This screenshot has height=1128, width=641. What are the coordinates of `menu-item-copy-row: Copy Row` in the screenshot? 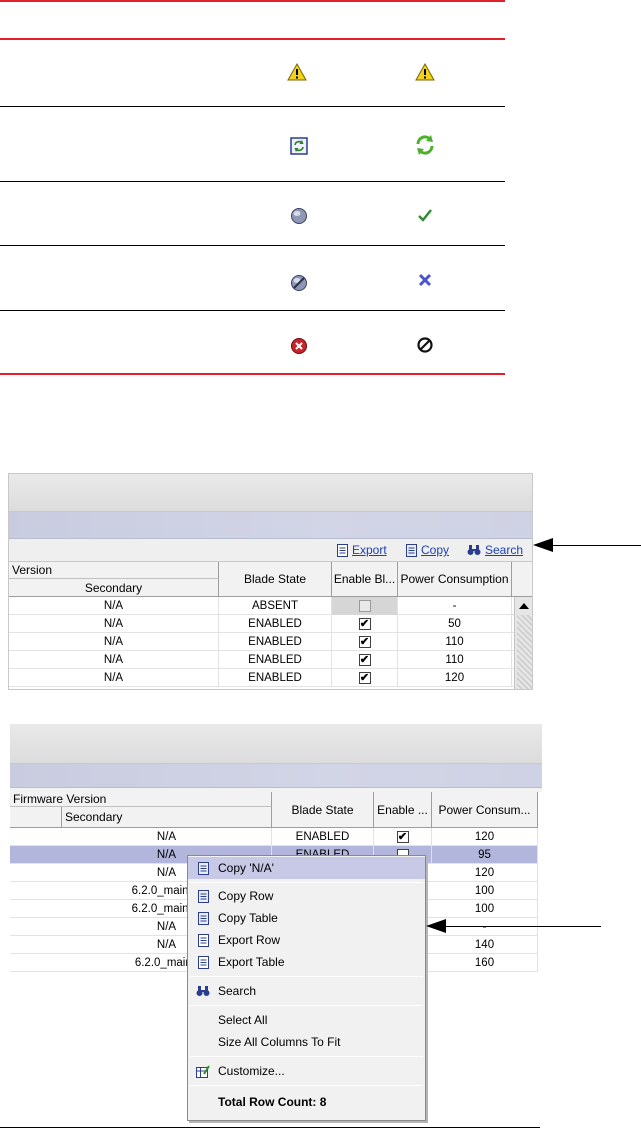 It's located at (306, 896).